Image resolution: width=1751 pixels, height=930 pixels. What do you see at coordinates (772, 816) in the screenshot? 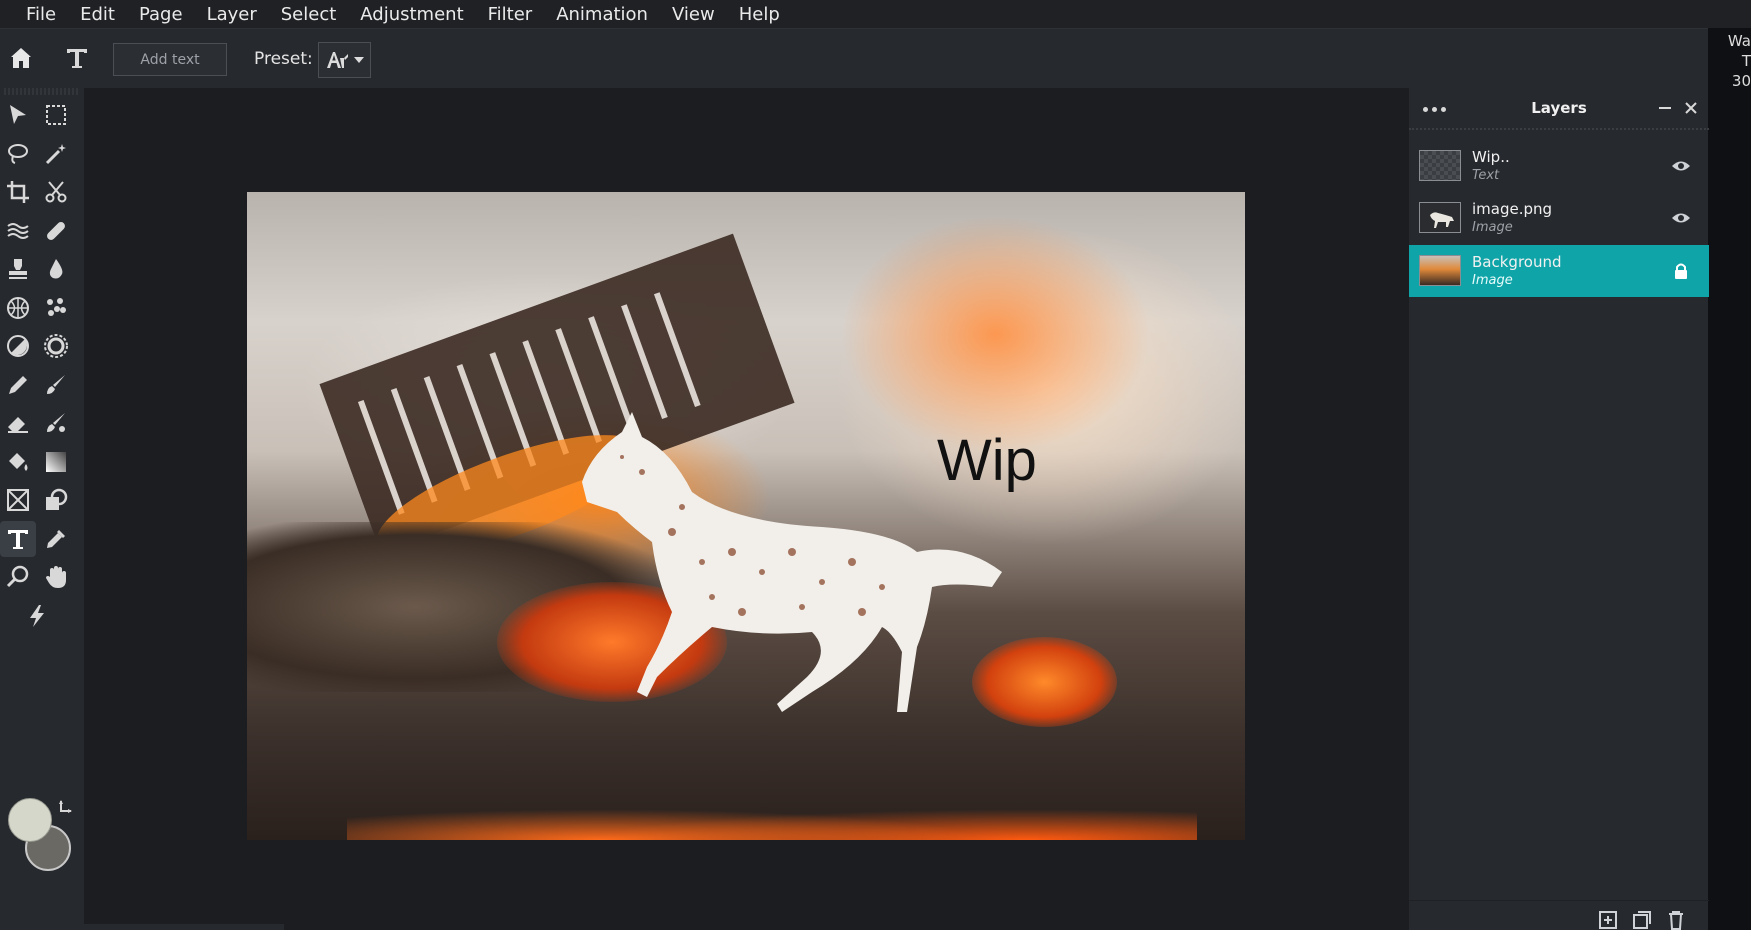
I see `lava-flames-bottom` at bounding box center [772, 816].